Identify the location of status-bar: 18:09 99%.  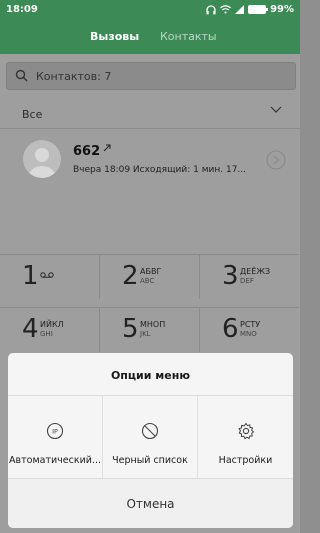
(150, 10).